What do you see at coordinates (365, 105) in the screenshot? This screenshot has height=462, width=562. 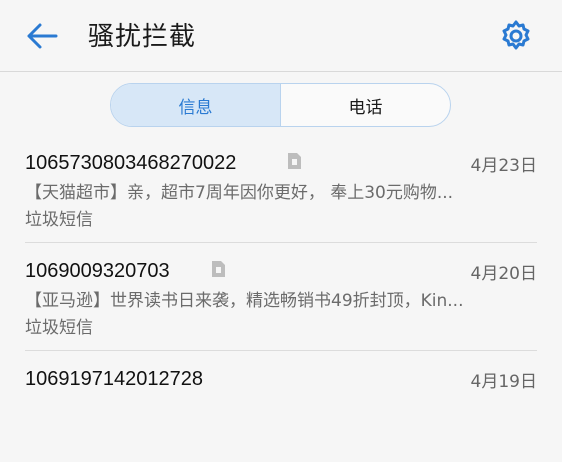 I see `tab-calls: 电话` at bounding box center [365, 105].